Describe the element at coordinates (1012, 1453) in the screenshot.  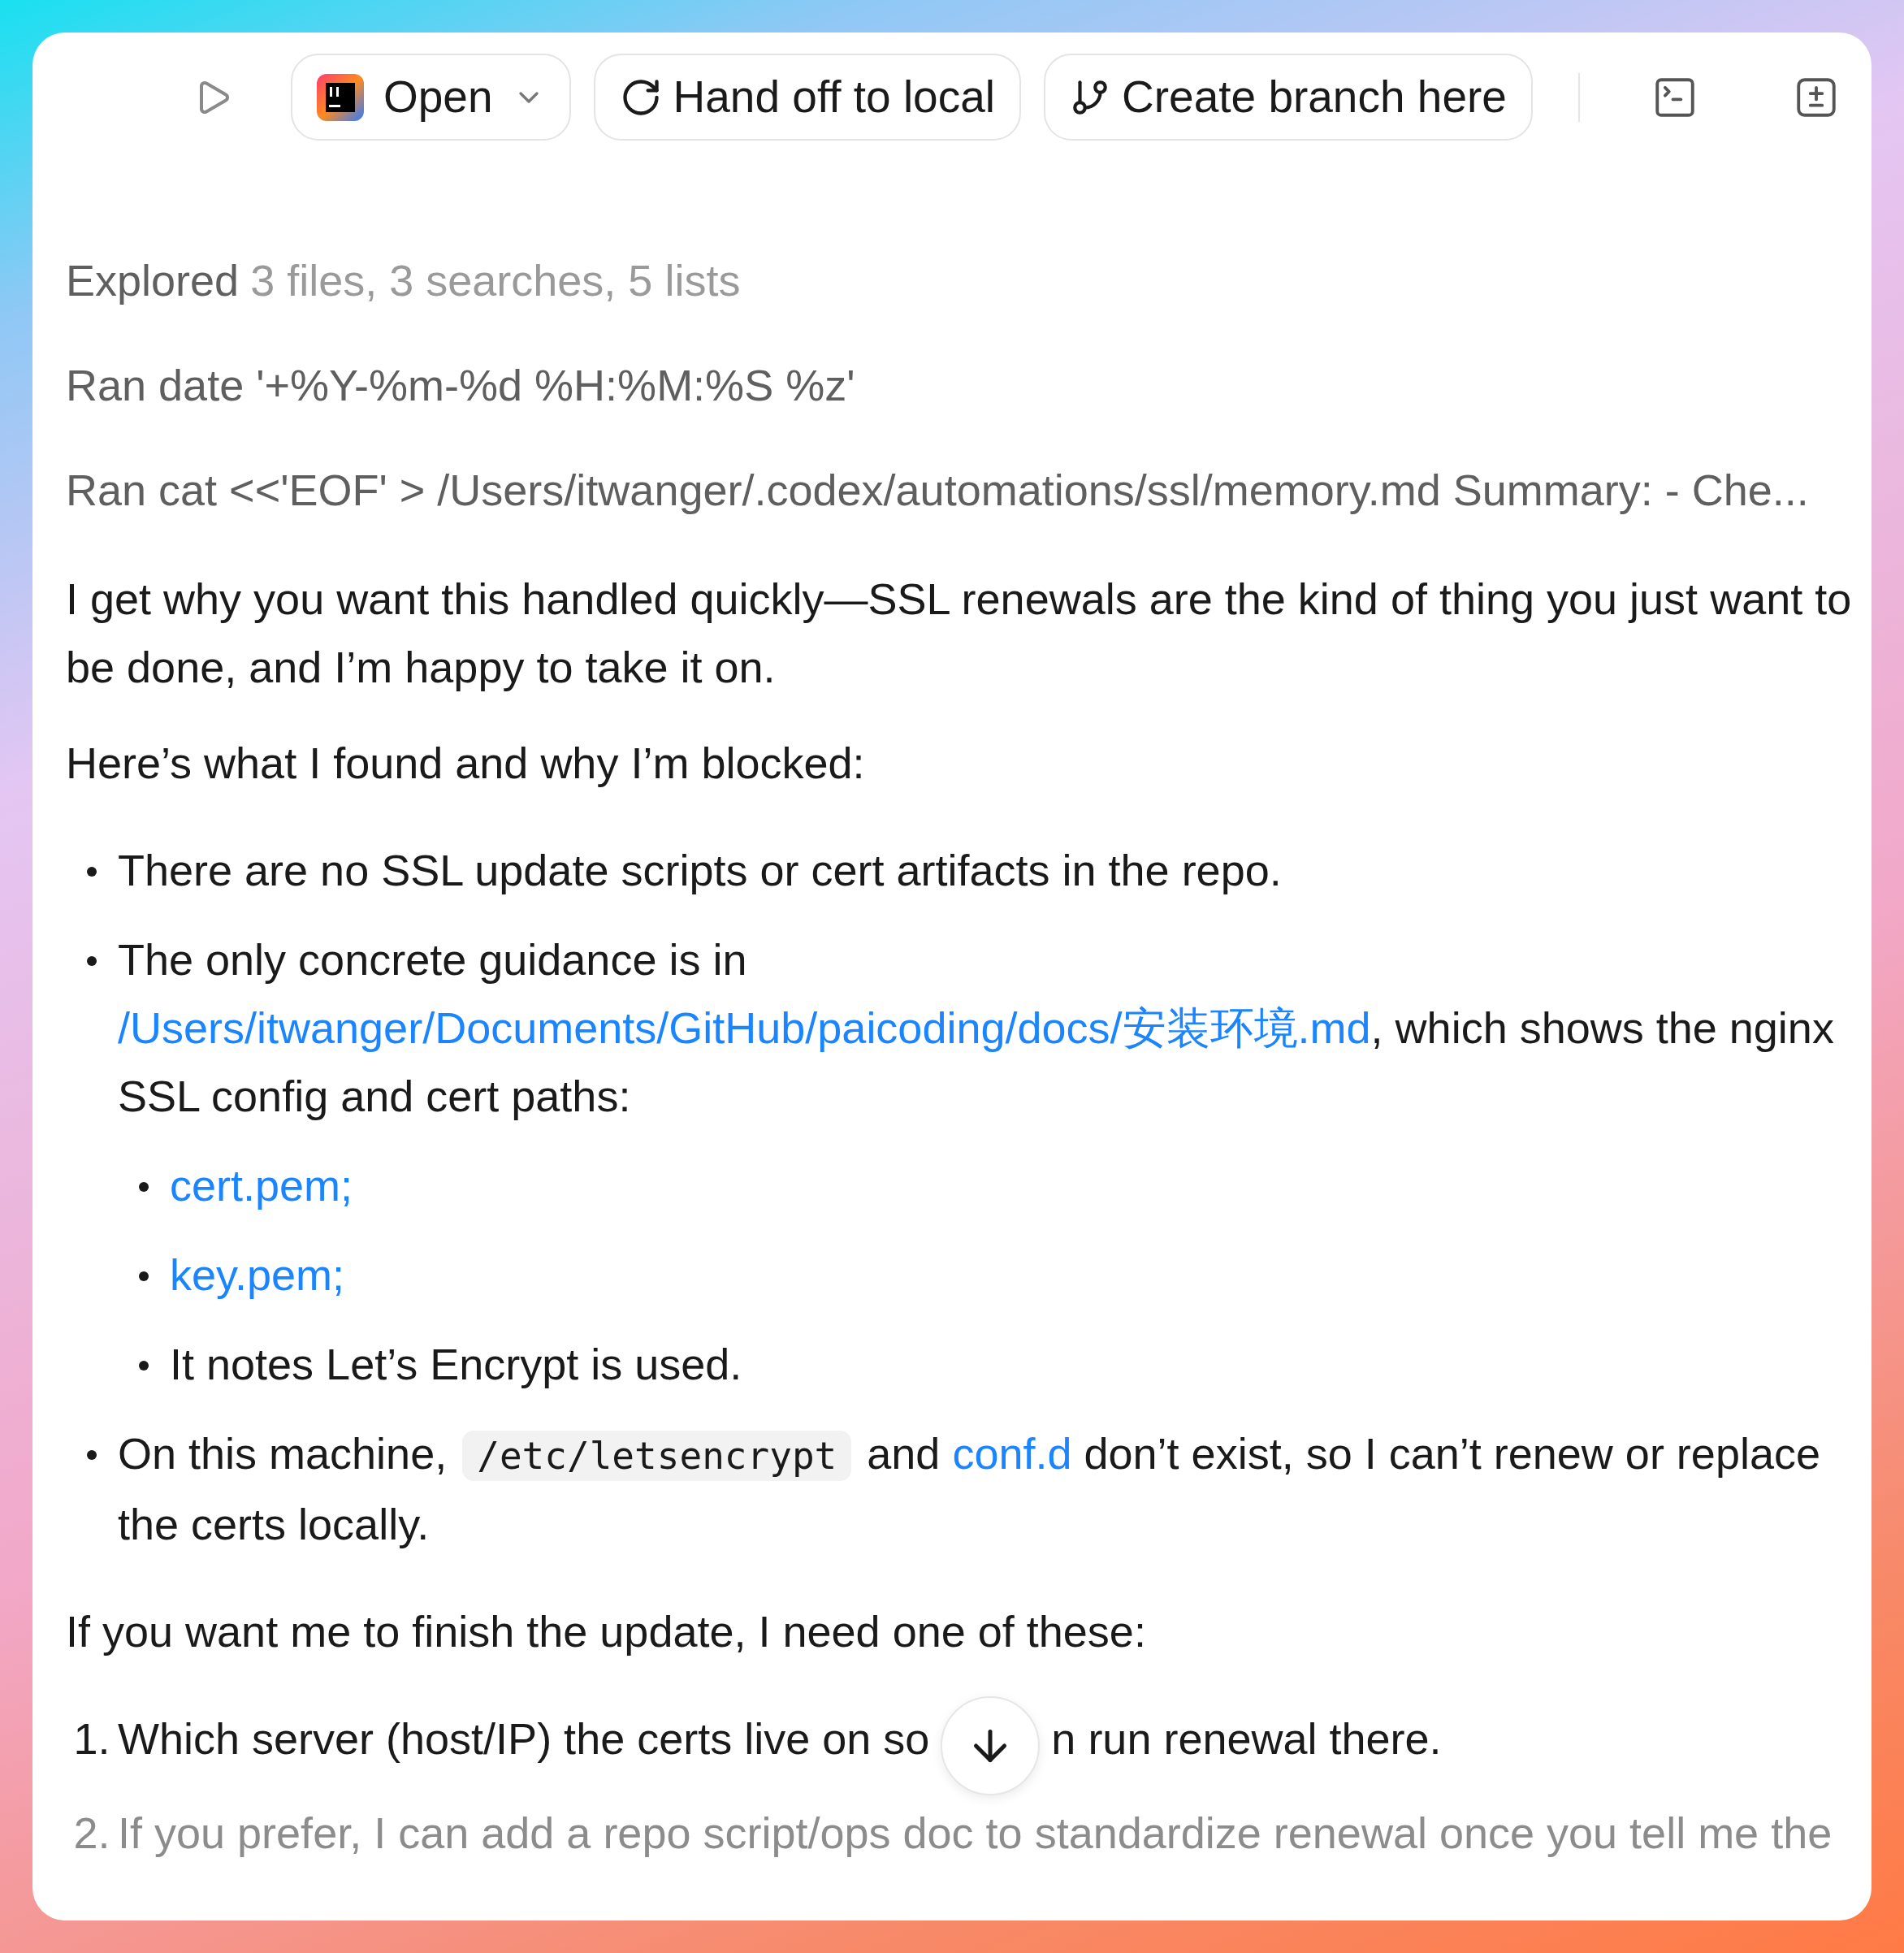
I see `file-link: conf.d` at that location.